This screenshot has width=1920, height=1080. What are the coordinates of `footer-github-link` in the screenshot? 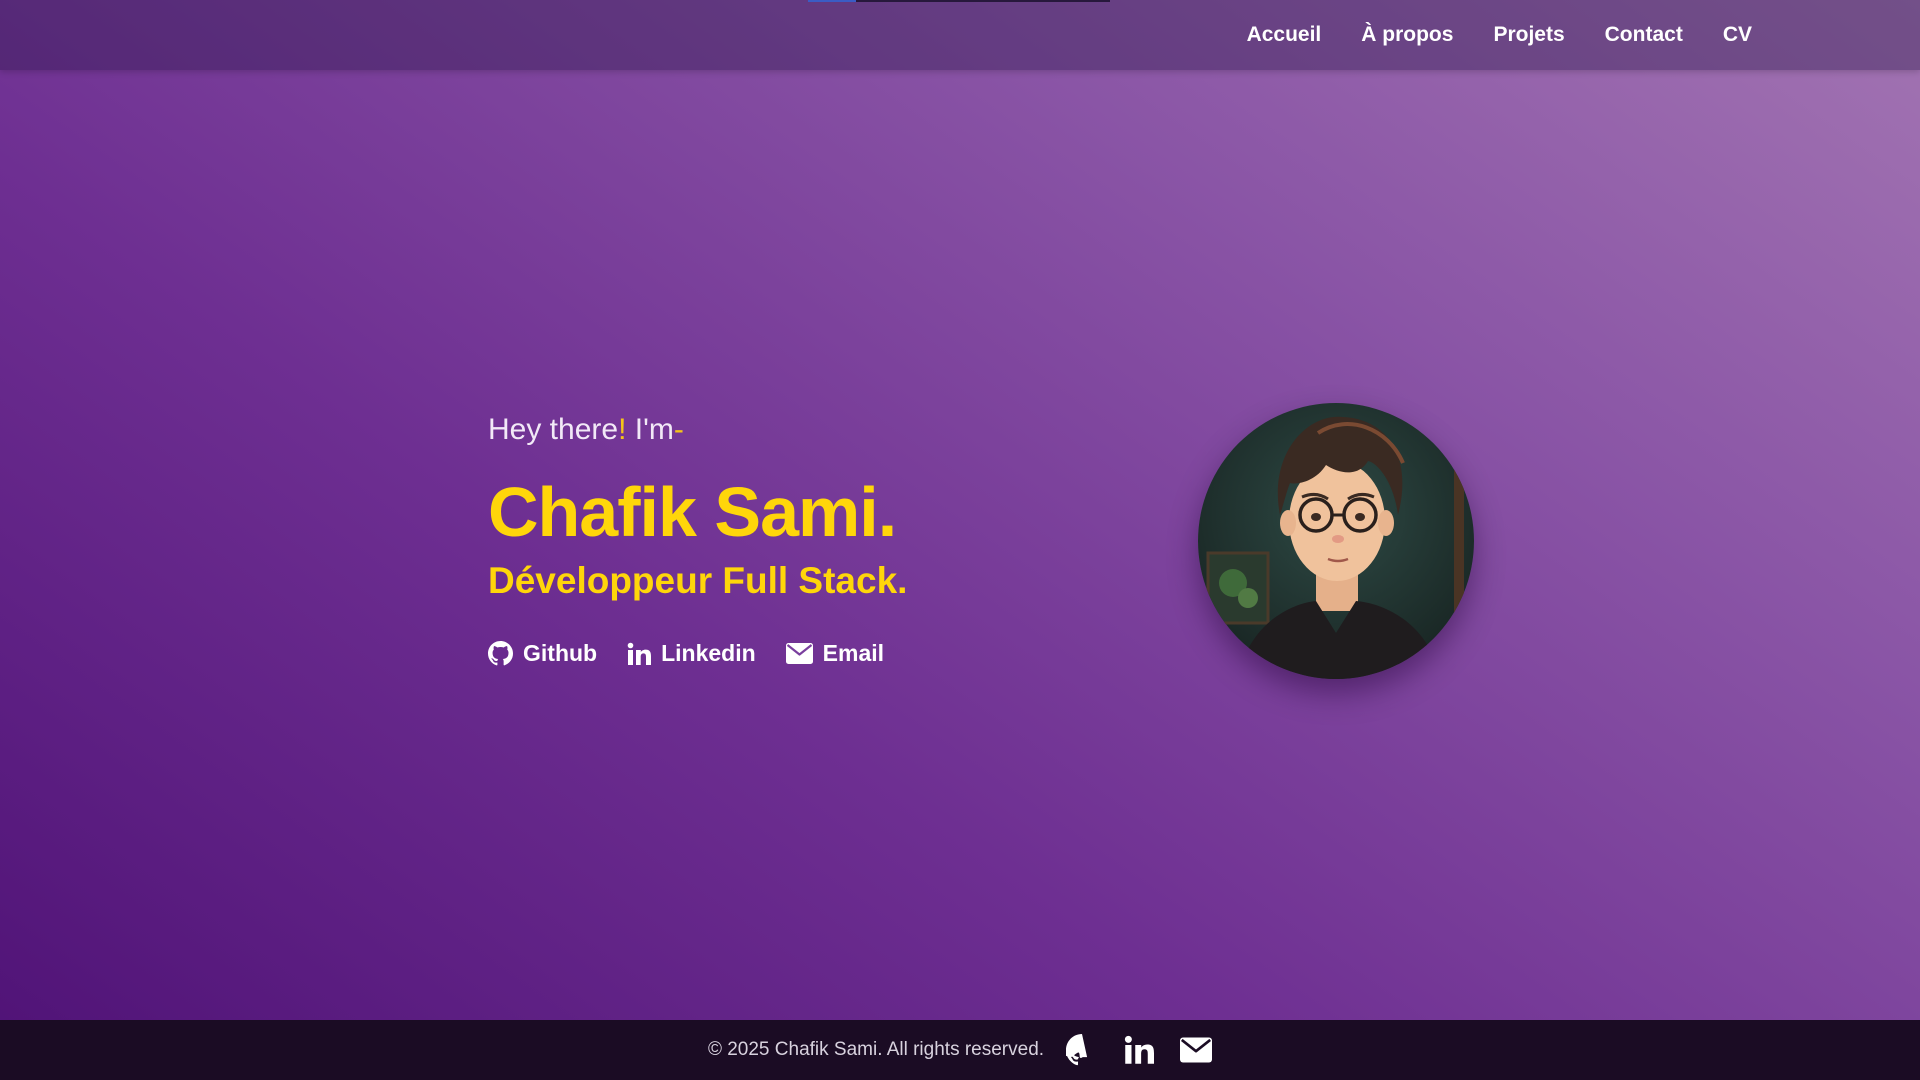 It's located at (1082, 1050).